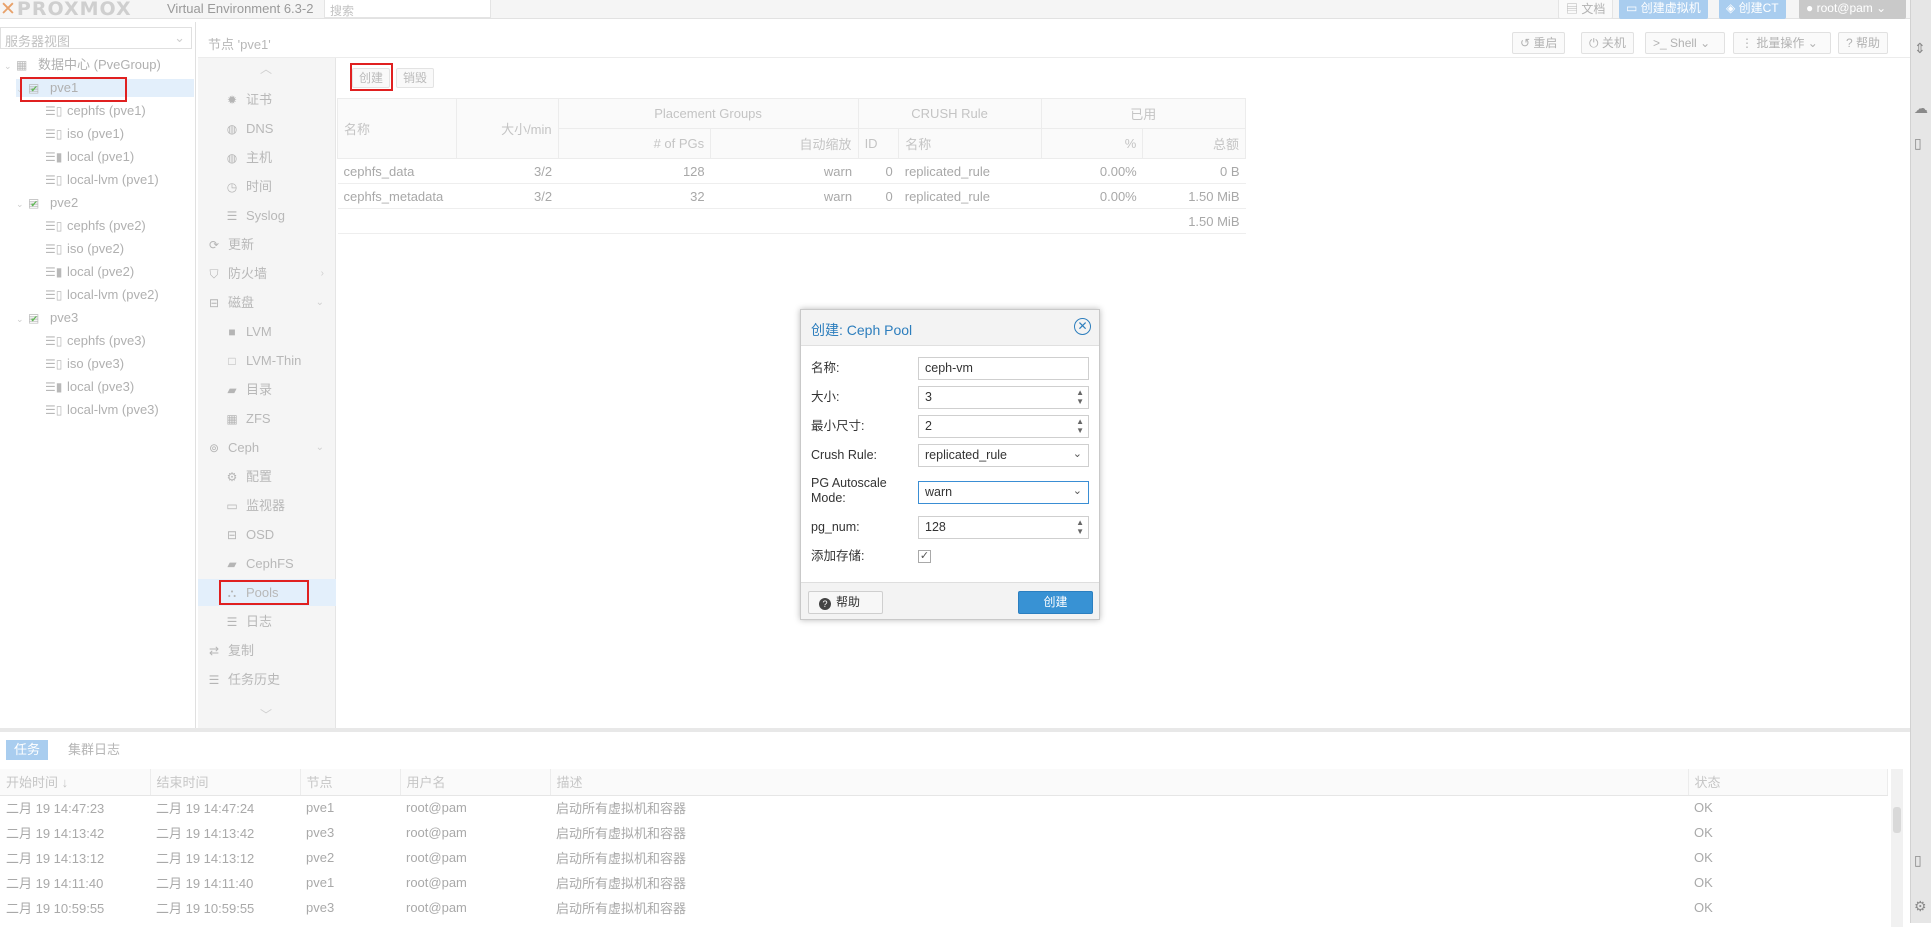 Image resolution: width=1931 pixels, height=927 pixels. What do you see at coordinates (89, 157) in the screenshot?
I see `tree-storage: ☰▮ local (pve1)` at bounding box center [89, 157].